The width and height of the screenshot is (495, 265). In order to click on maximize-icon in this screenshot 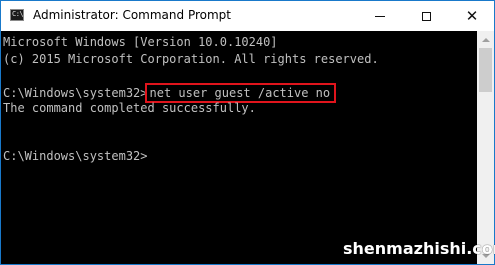, I will do `click(426, 16)`.